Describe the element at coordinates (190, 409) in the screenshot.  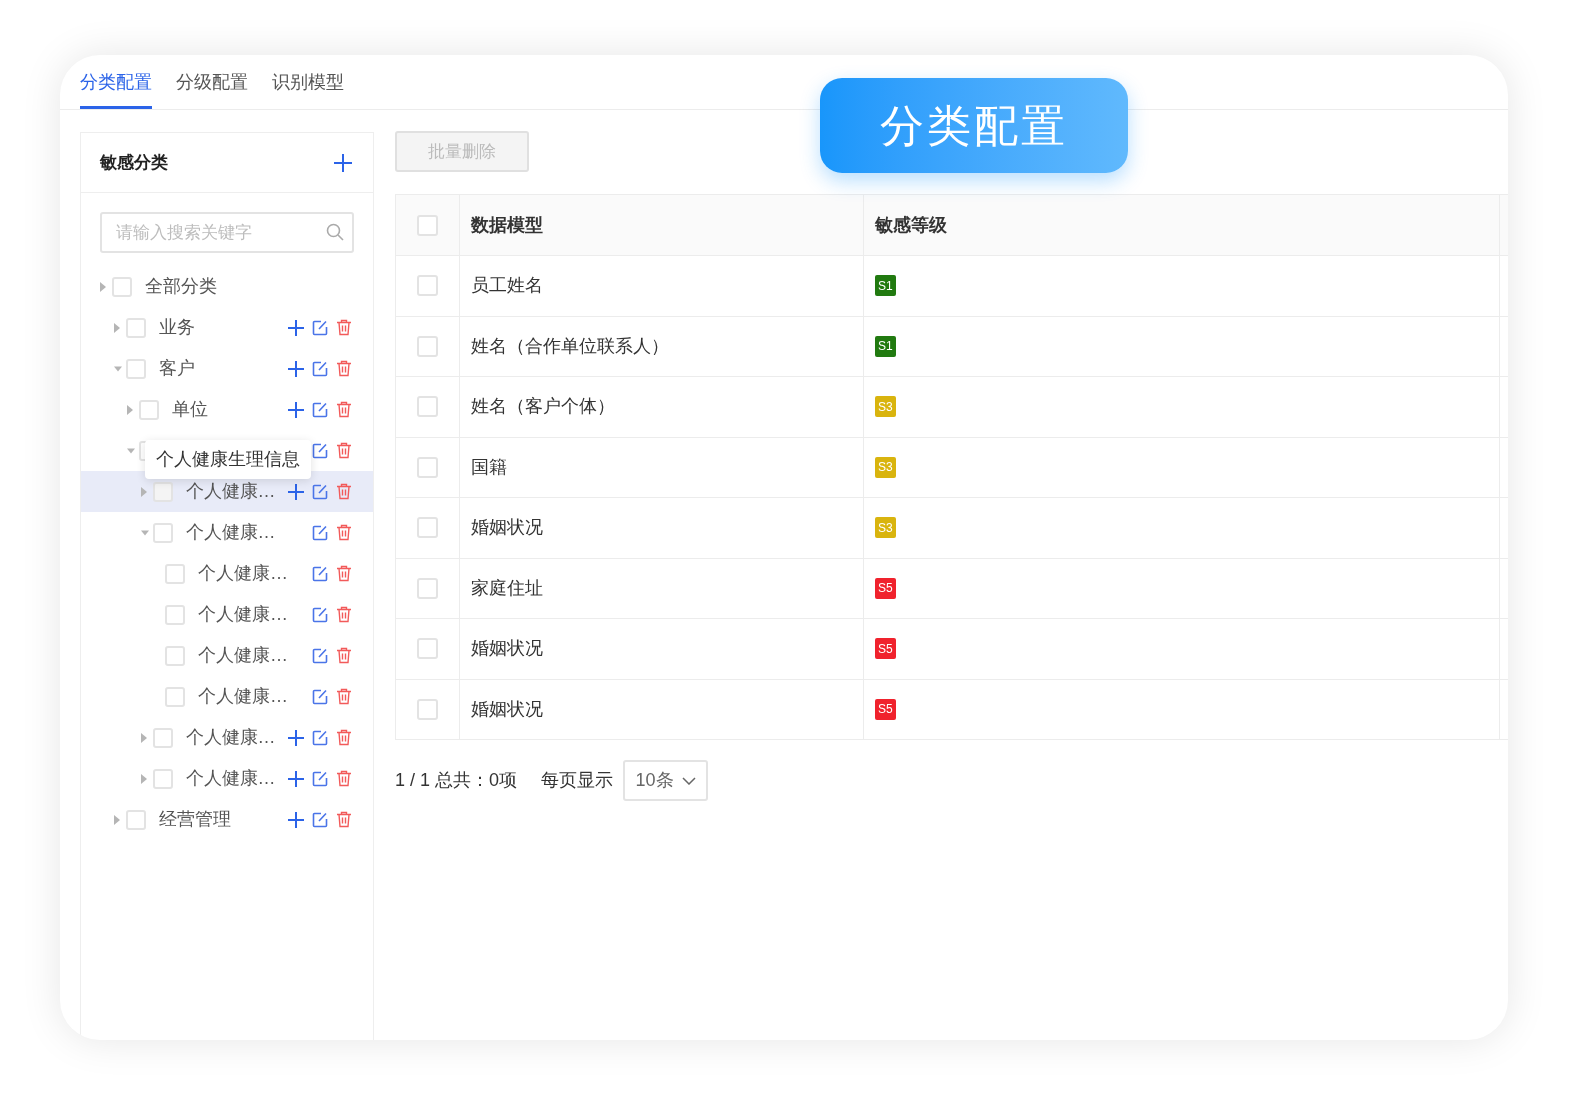
I see `tree-label: 单位` at that location.